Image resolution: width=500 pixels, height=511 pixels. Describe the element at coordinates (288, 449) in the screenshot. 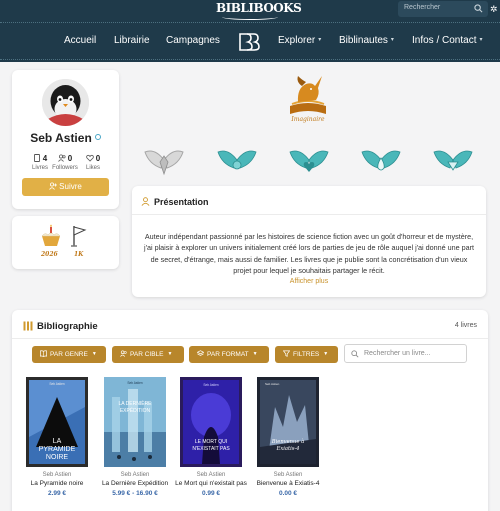

I see `cover-title-line2: Exiatis-4` at that location.